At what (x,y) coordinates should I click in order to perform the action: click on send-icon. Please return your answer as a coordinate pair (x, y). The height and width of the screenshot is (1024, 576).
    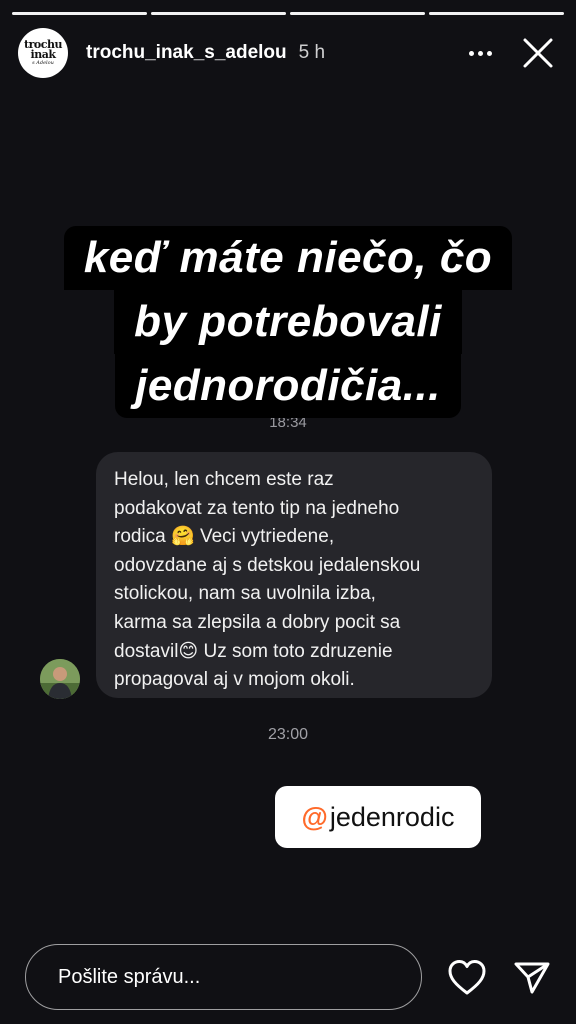
    Looking at the image, I should click on (532, 978).